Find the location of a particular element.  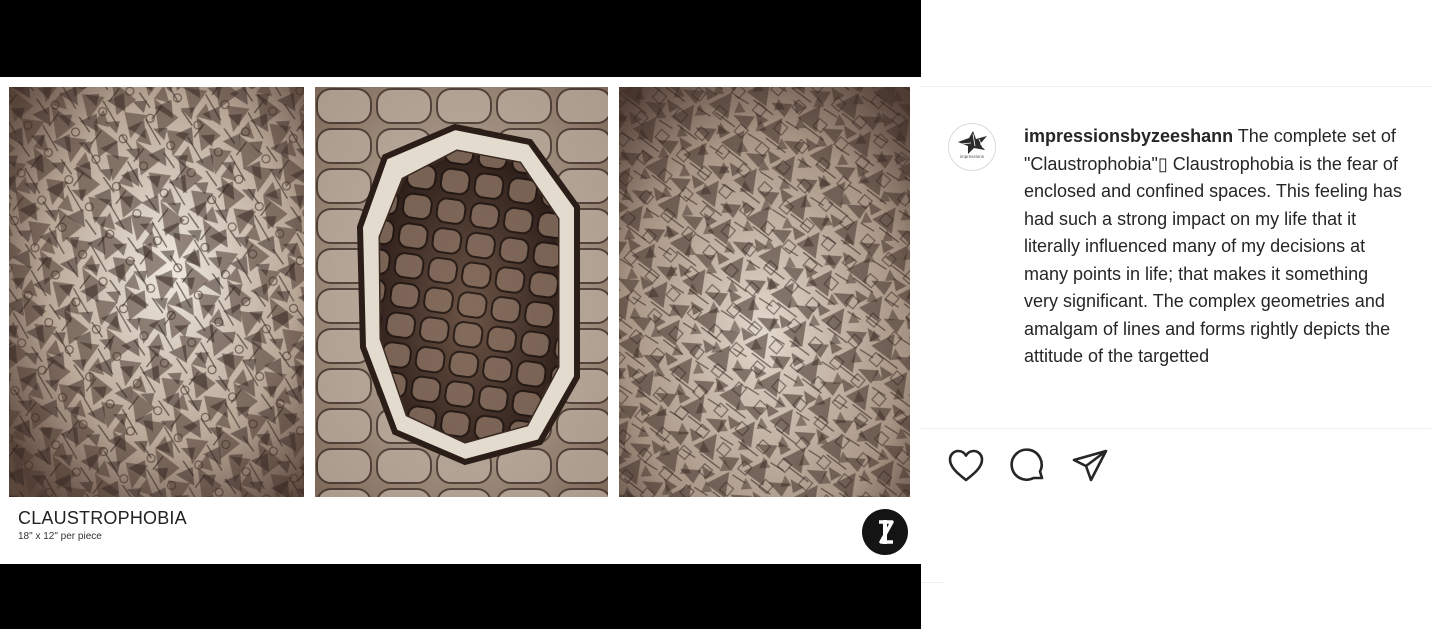

avatar-text: impressions is located at coordinates (972, 156).